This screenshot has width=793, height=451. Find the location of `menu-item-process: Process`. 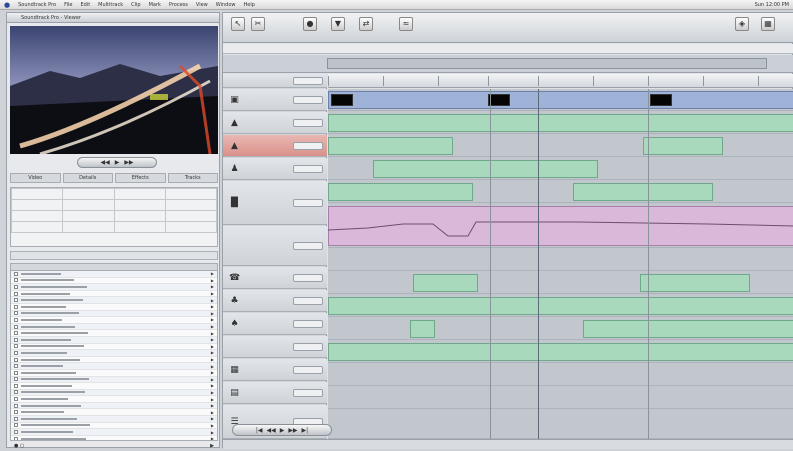

menu-item-process: Process is located at coordinates (178, 5).